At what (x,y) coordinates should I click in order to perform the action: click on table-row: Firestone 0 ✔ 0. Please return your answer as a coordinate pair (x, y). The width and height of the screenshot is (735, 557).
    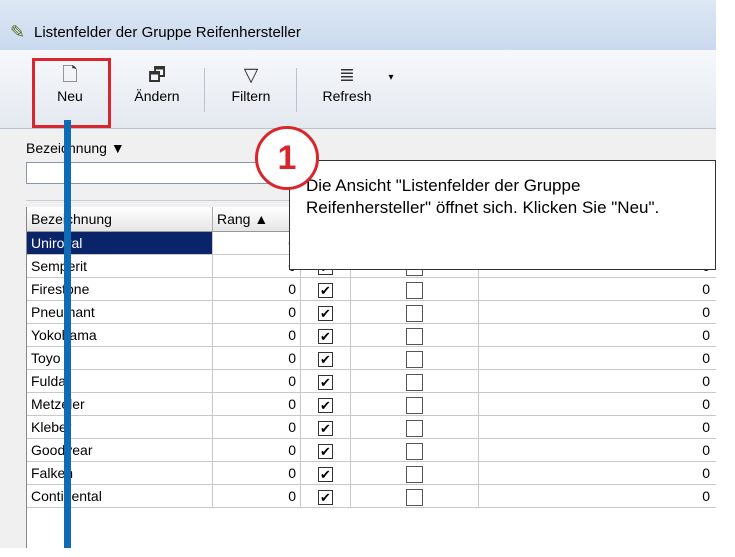
    Looking at the image, I should click on (372, 289).